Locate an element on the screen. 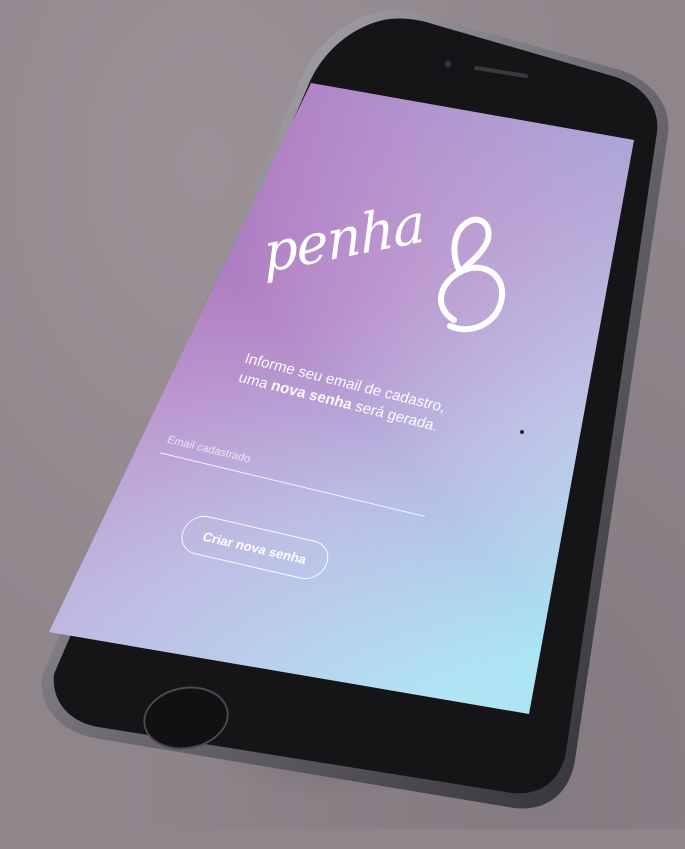 This screenshot has height=849, width=685. side-sensor is located at coordinates (522, 432).